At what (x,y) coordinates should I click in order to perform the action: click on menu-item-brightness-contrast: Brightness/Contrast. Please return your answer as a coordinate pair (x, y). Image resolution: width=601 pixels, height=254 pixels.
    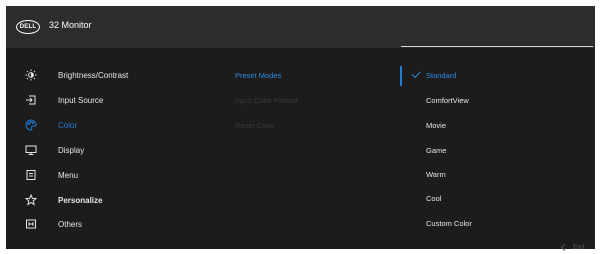
    Looking at the image, I should click on (76, 75).